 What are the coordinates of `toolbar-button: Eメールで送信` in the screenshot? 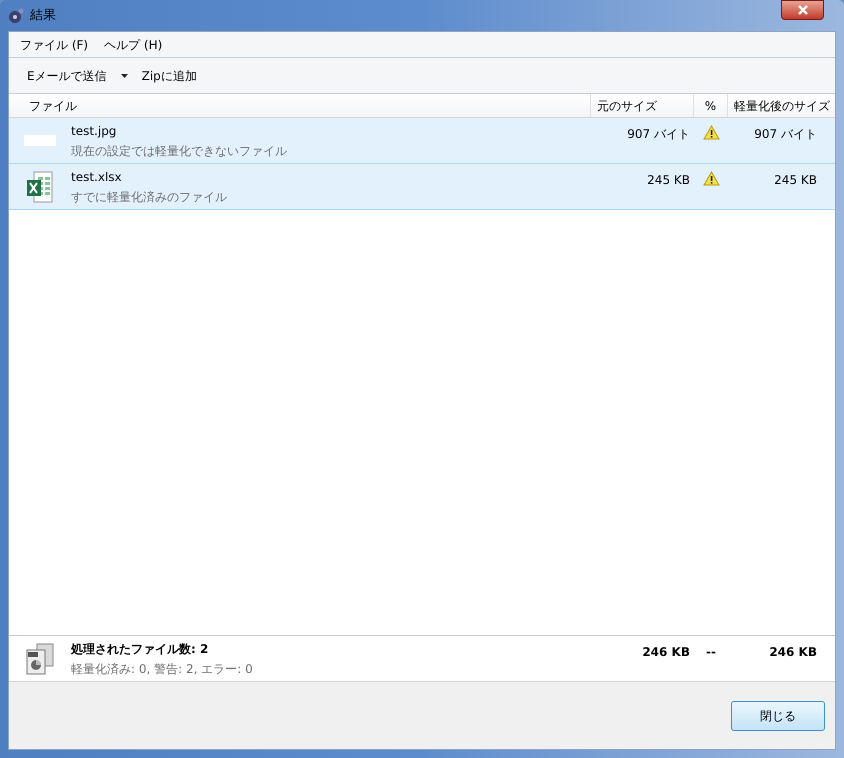 It's located at (77, 75).